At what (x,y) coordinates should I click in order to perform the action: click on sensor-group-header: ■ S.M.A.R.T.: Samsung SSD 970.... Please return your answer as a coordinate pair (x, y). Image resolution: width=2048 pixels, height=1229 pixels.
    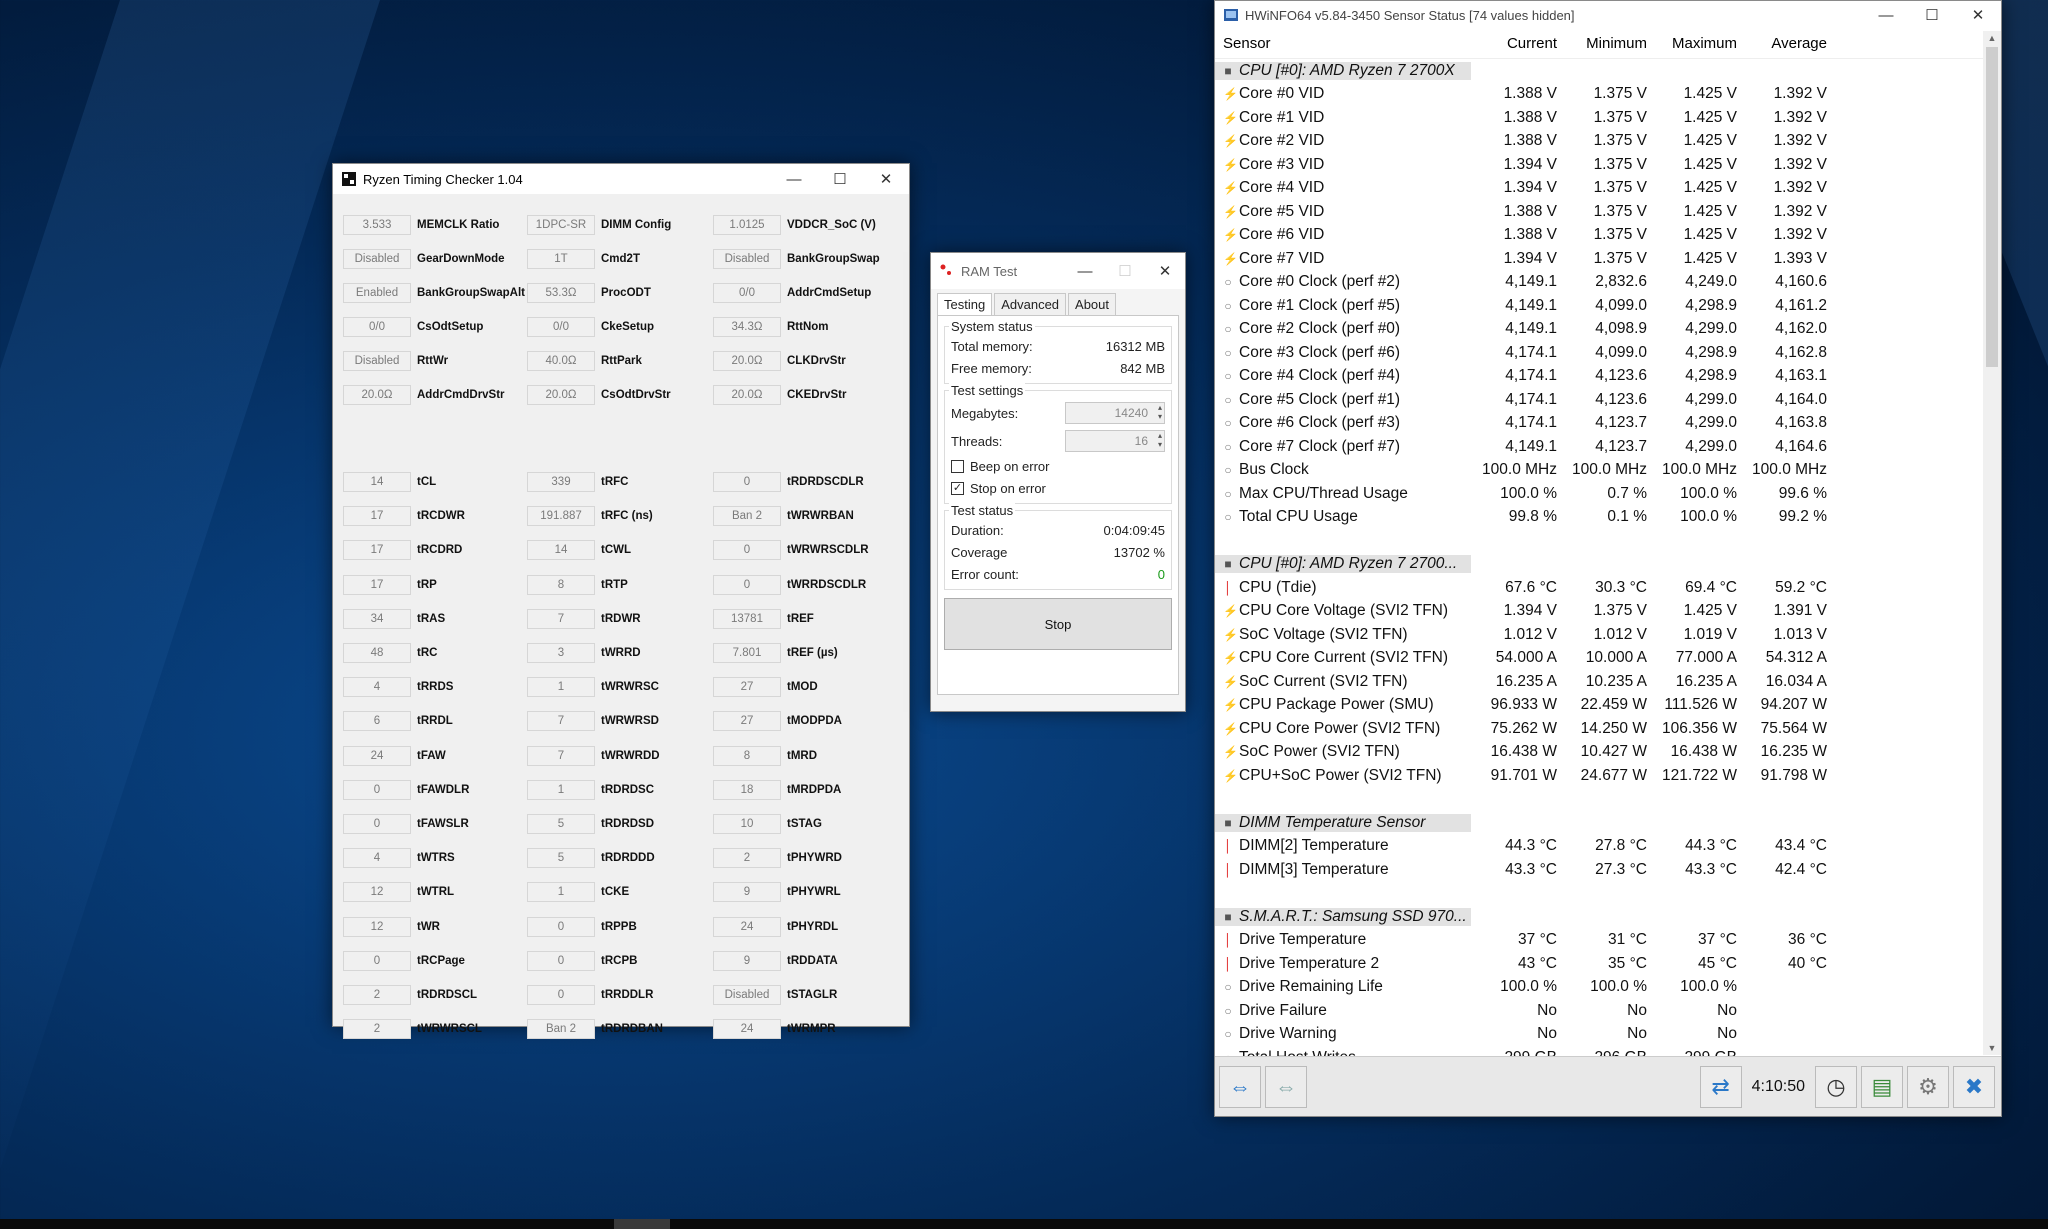
    Looking at the image, I should click on (1608, 917).